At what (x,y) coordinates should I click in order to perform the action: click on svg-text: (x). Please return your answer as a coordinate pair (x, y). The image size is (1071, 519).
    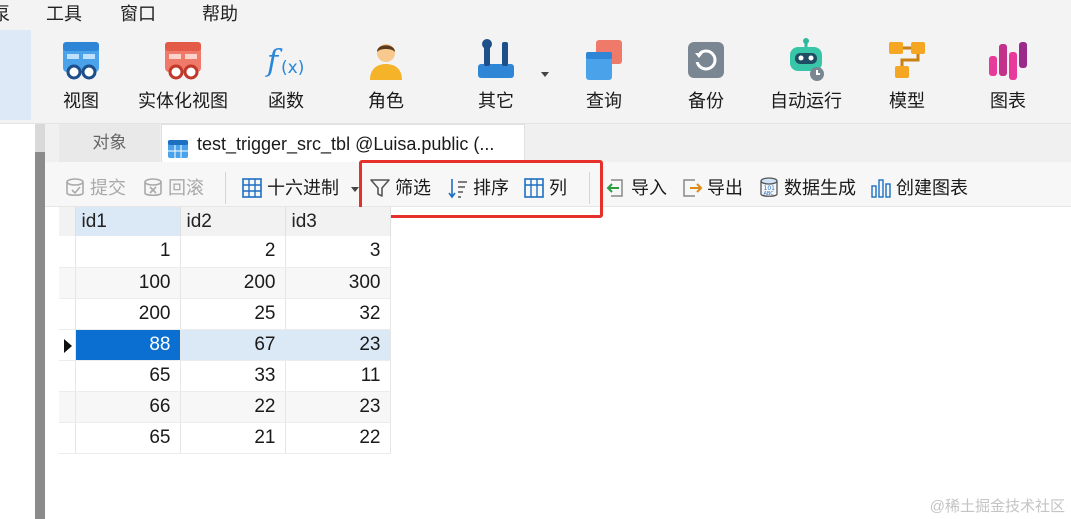
    Looking at the image, I should click on (292, 68).